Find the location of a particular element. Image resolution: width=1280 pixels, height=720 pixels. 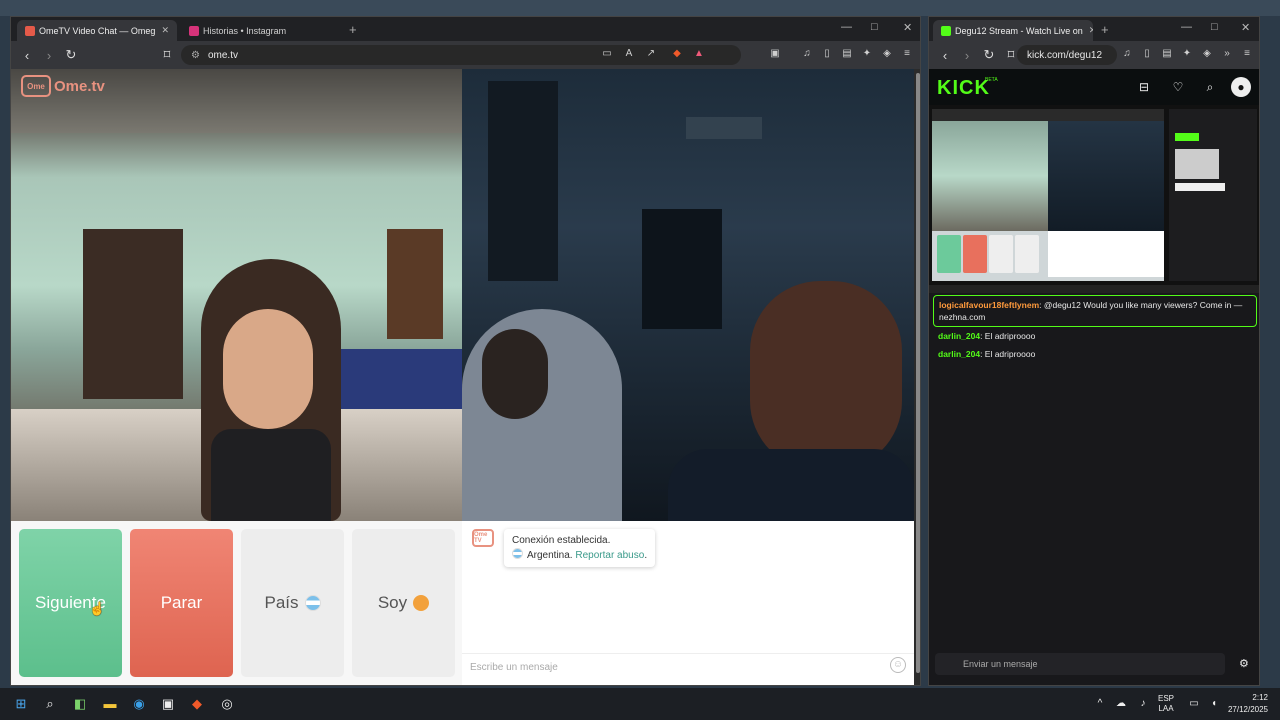

address-bar: kick.com/degu12 is located at coordinates (1067, 55).